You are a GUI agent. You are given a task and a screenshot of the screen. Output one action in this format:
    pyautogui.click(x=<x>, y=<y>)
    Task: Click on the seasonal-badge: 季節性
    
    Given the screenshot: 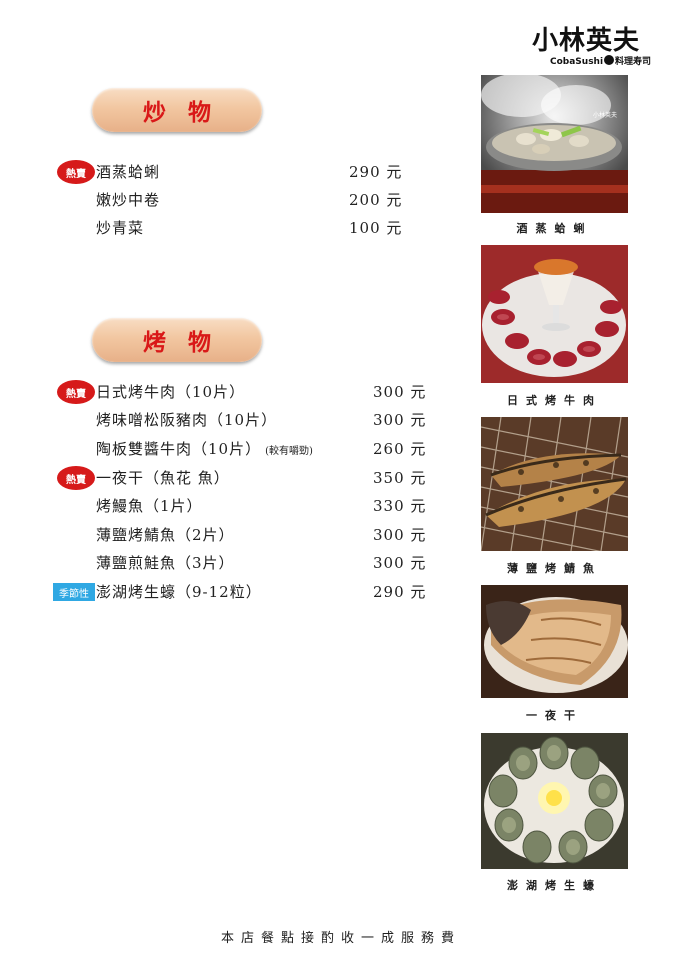 What is the action you would take?
    pyautogui.click(x=74, y=592)
    